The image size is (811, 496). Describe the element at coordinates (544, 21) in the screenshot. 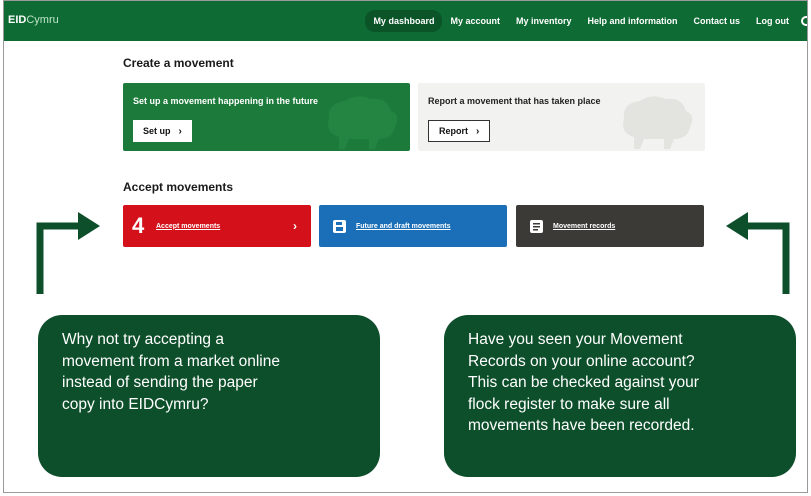

I see `nav-my-inventory: My inventory` at that location.